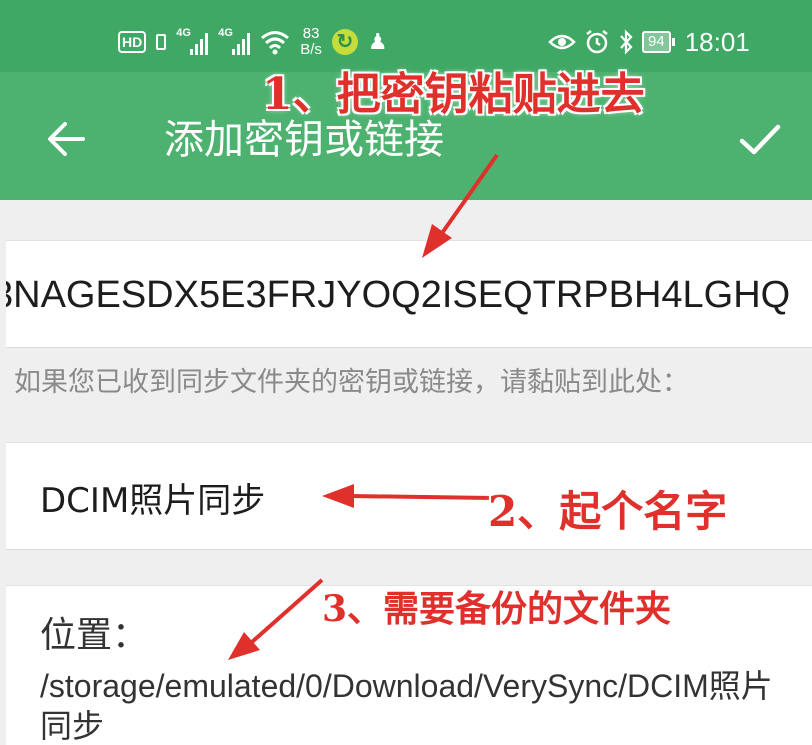 The image size is (812, 745). Describe the element at coordinates (311, 49) in the screenshot. I see `net-speed-unit: B/s` at that location.